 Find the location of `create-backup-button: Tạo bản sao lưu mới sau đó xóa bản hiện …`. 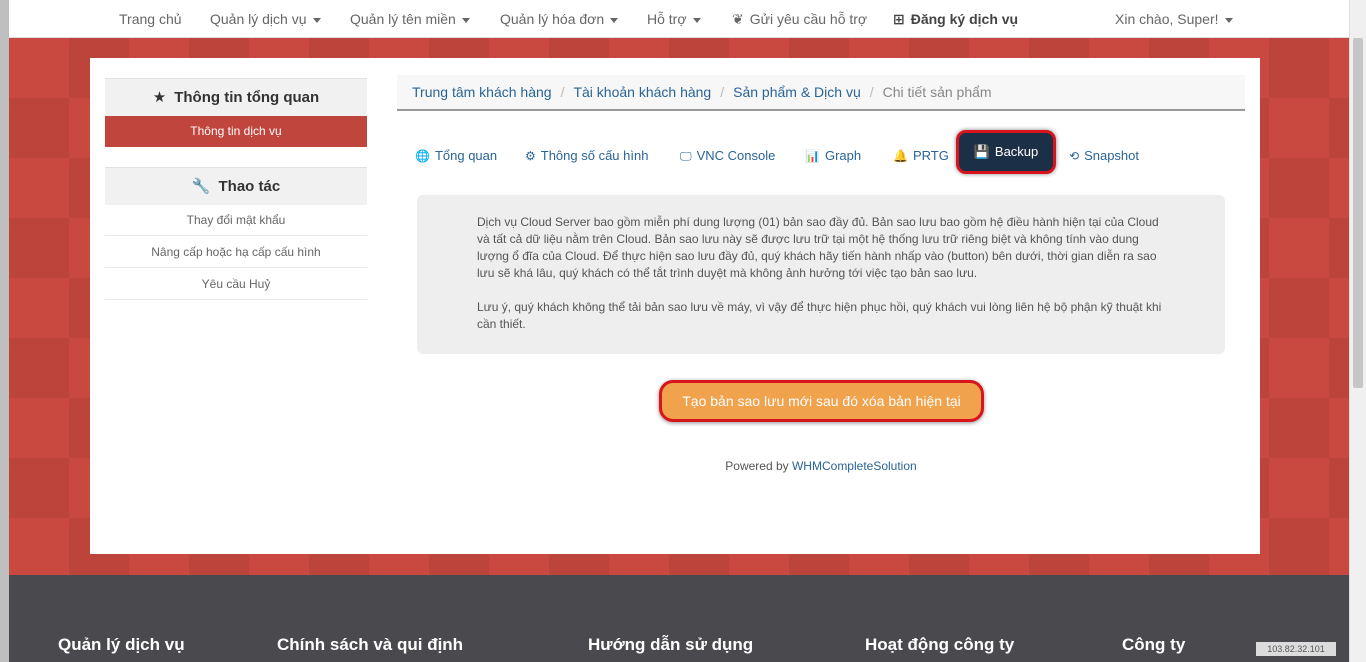

create-backup-button: Tạo bản sao lưu mới sau đó xóa bản hiện … is located at coordinates (821, 401).